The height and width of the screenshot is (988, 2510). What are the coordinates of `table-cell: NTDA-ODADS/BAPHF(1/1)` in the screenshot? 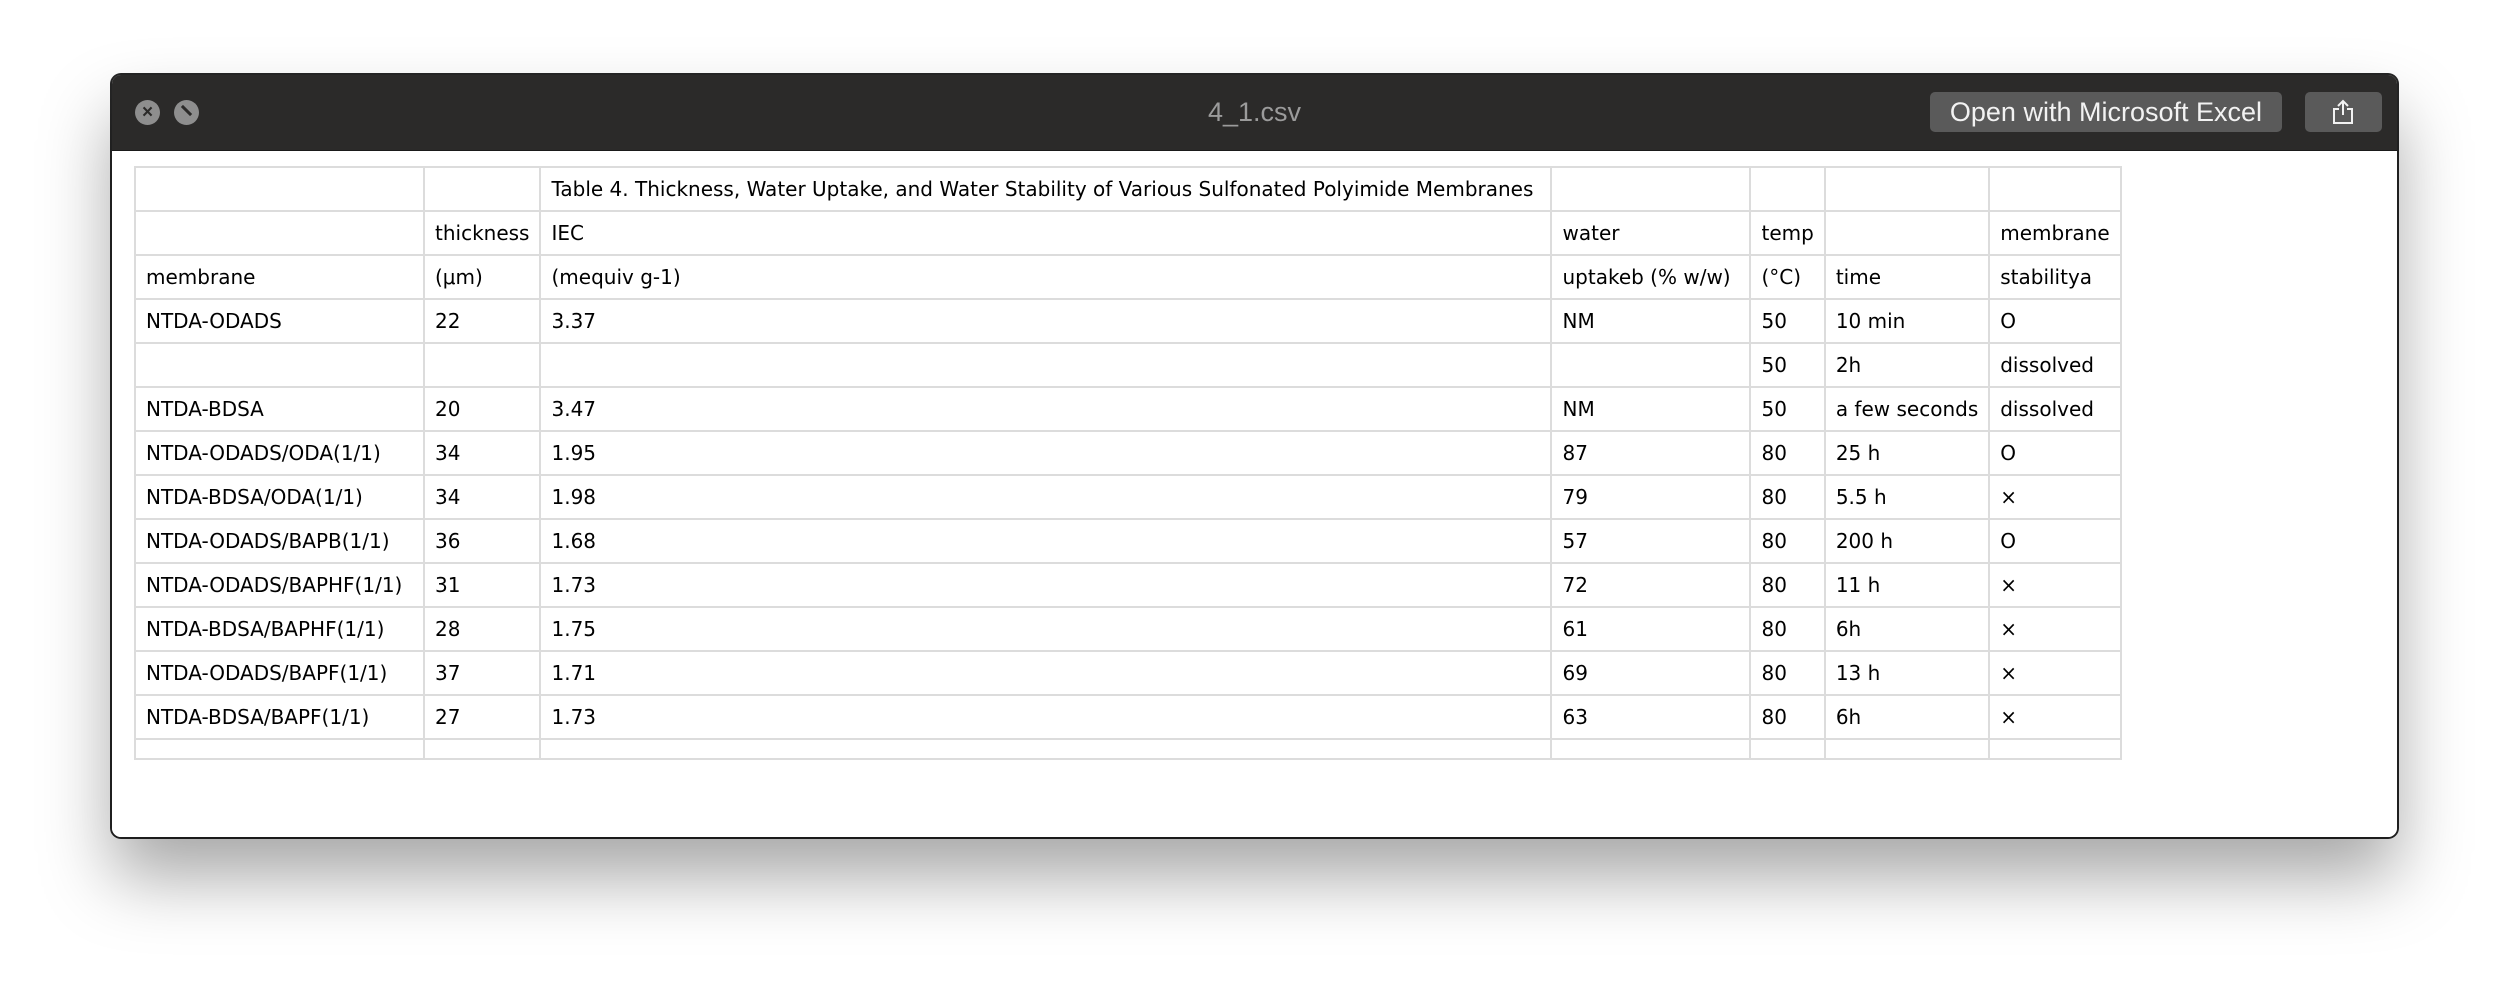 It's located at (279, 585).